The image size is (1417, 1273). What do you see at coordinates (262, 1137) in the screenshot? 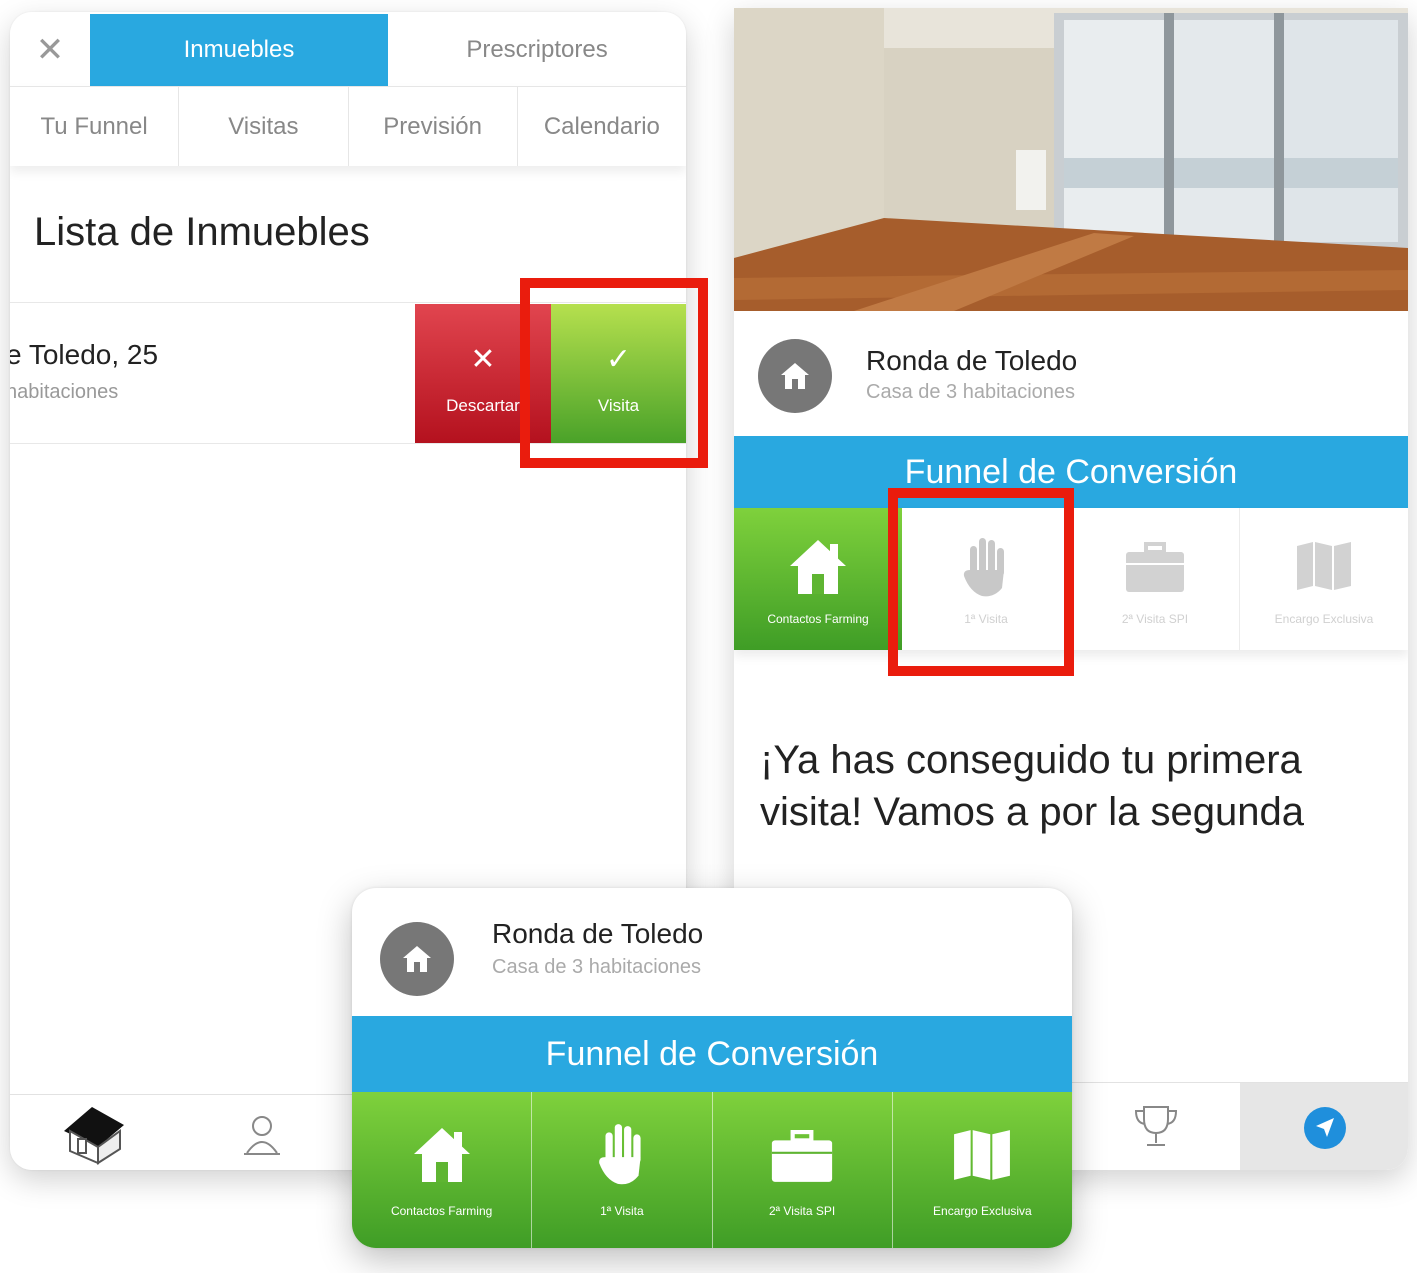
I see `person-icon` at bounding box center [262, 1137].